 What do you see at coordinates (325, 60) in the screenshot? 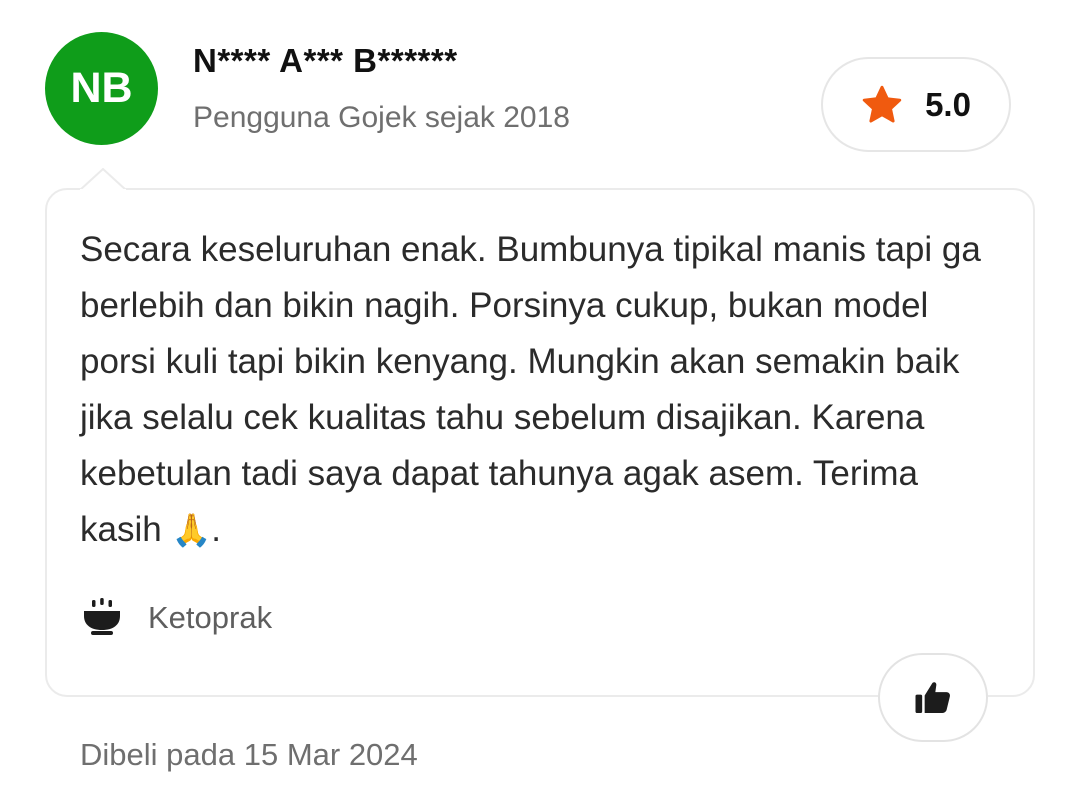
I see `reviewer-name: N**** A*** B******` at bounding box center [325, 60].